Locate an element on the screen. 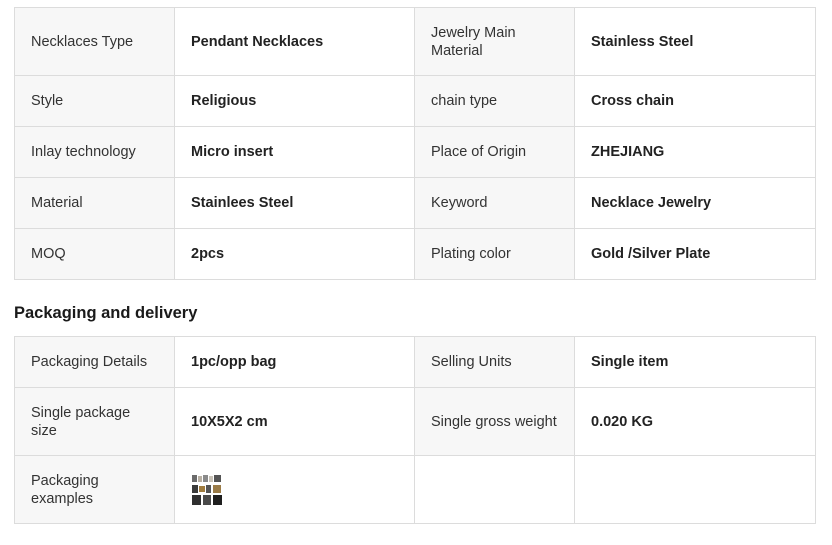  attribute-key: Packaging Details is located at coordinates (94, 362).